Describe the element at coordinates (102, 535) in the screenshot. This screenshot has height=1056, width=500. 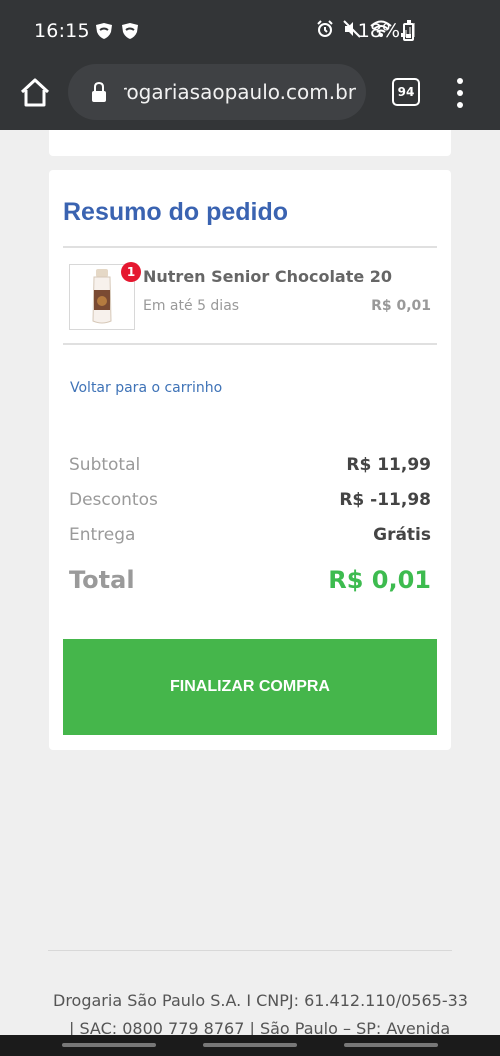
I see `delivery-label: Entrega` at that location.